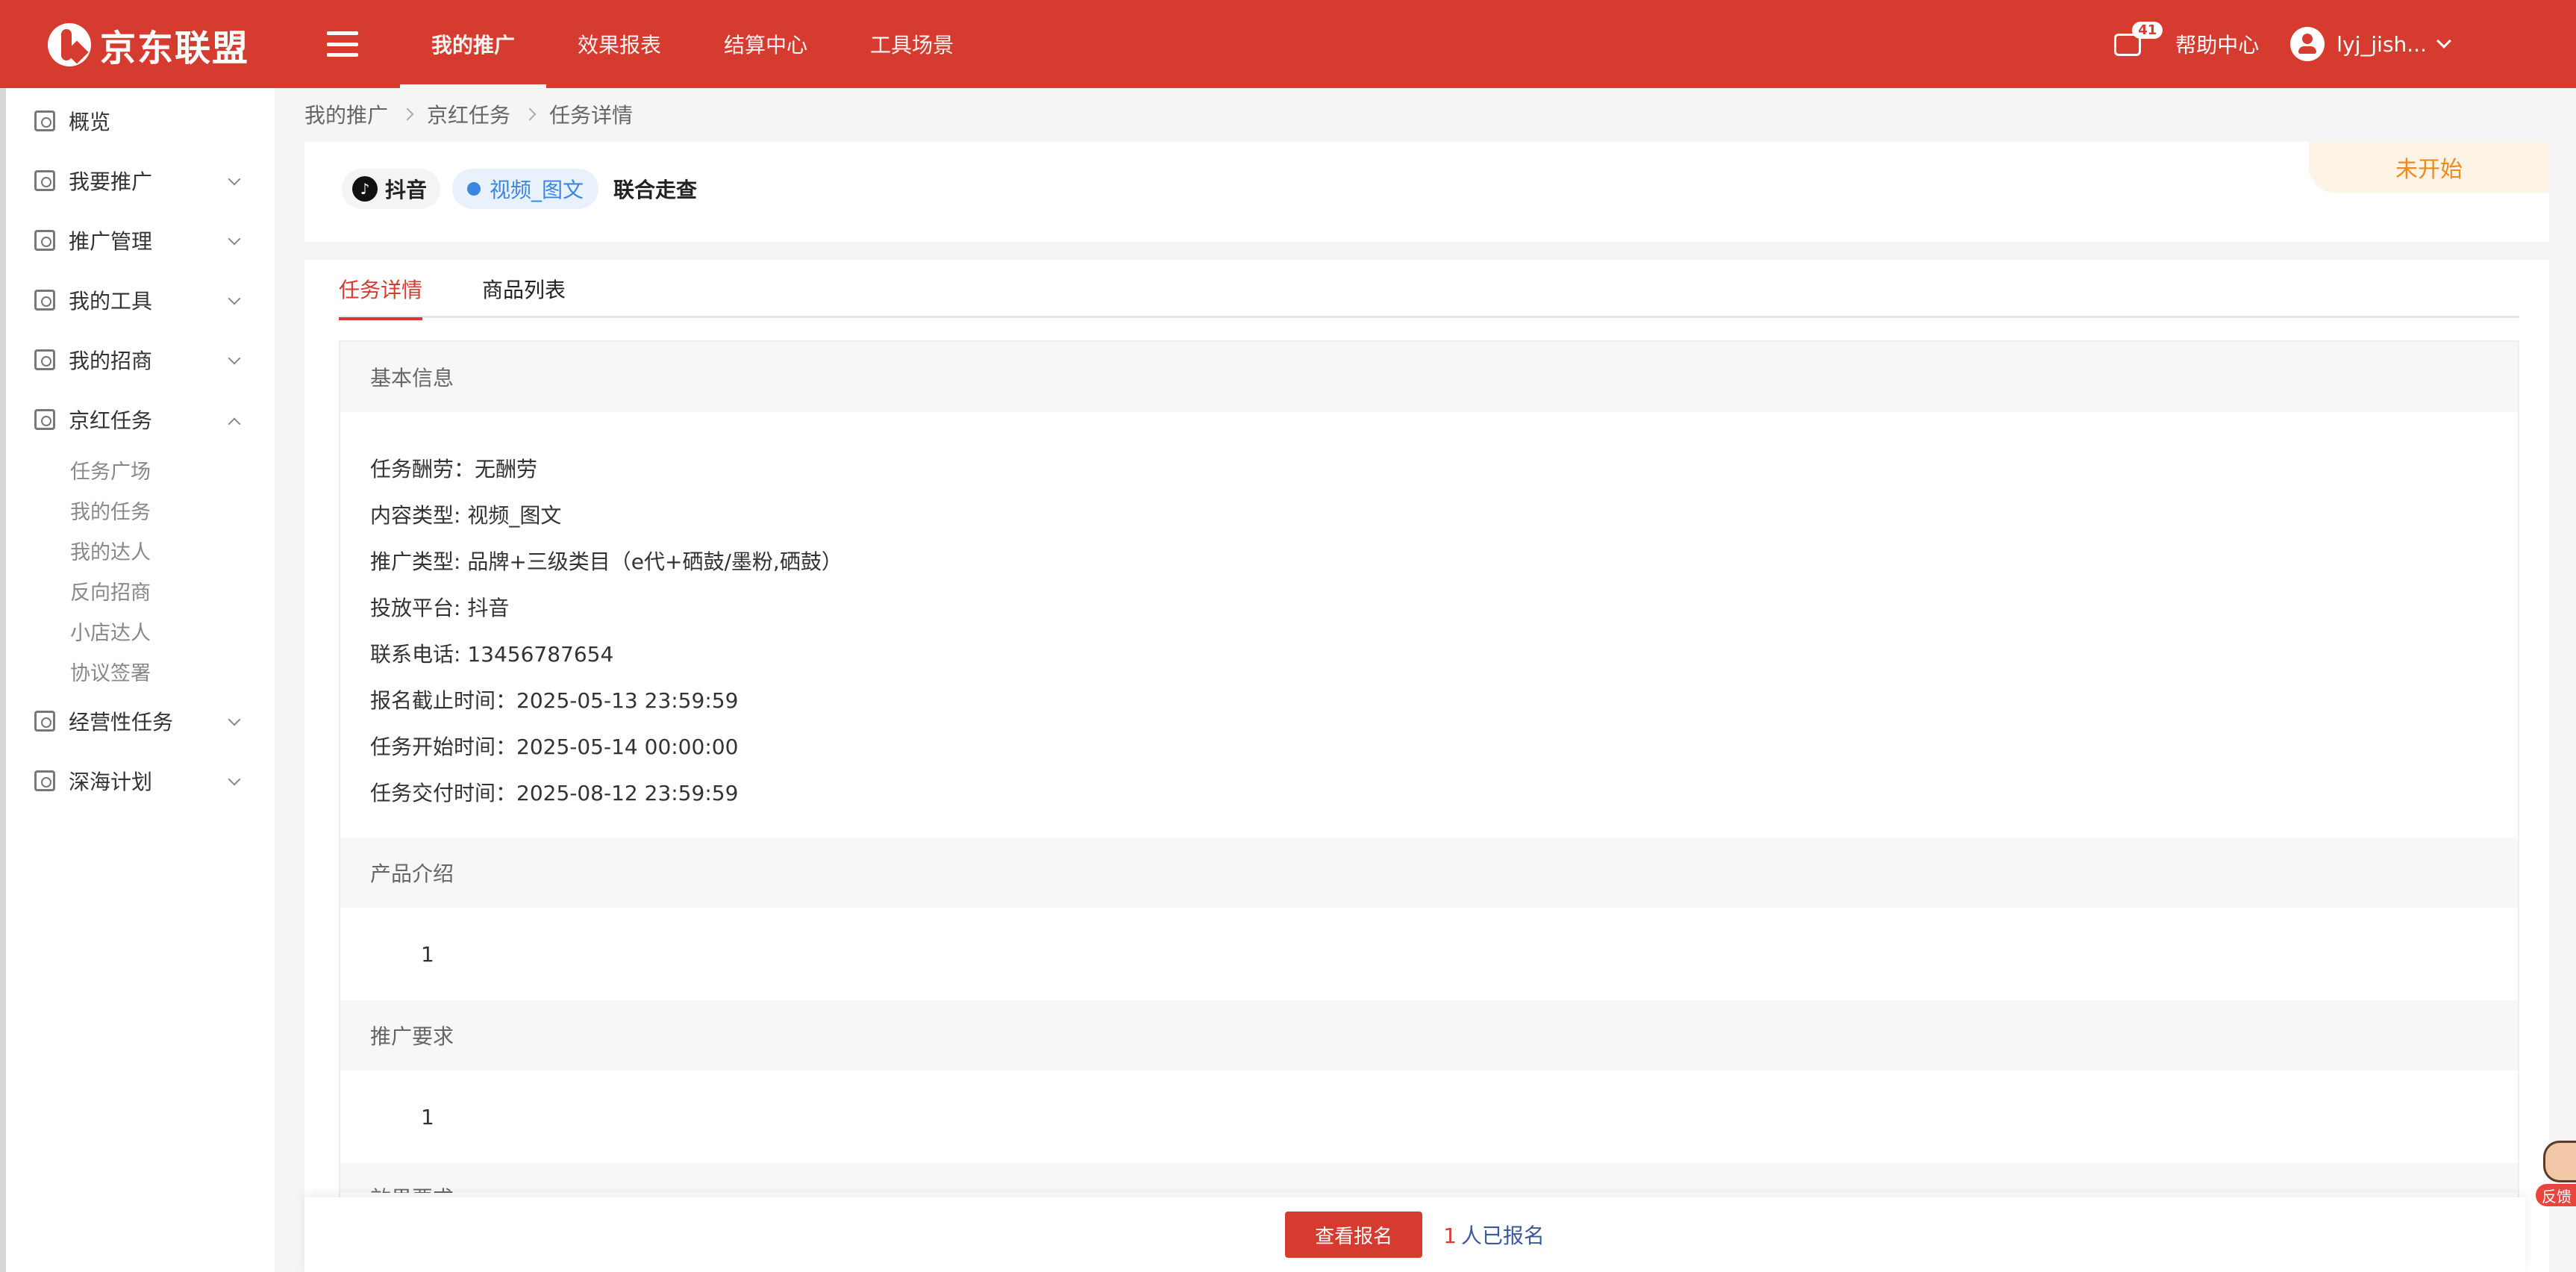 The height and width of the screenshot is (1272, 2576). Describe the element at coordinates (140, 550) in the screenshot. I see `sidebar-subitem-my-influencers: 我的达人` at that location.